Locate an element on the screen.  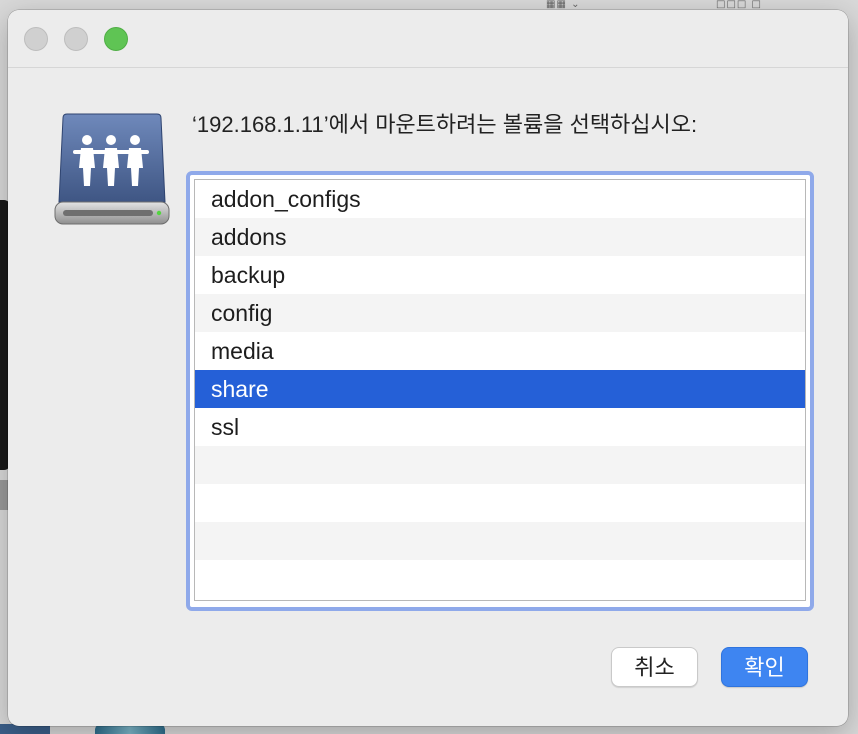
shared-network-drive-icon is located at coordinates (112, 169).